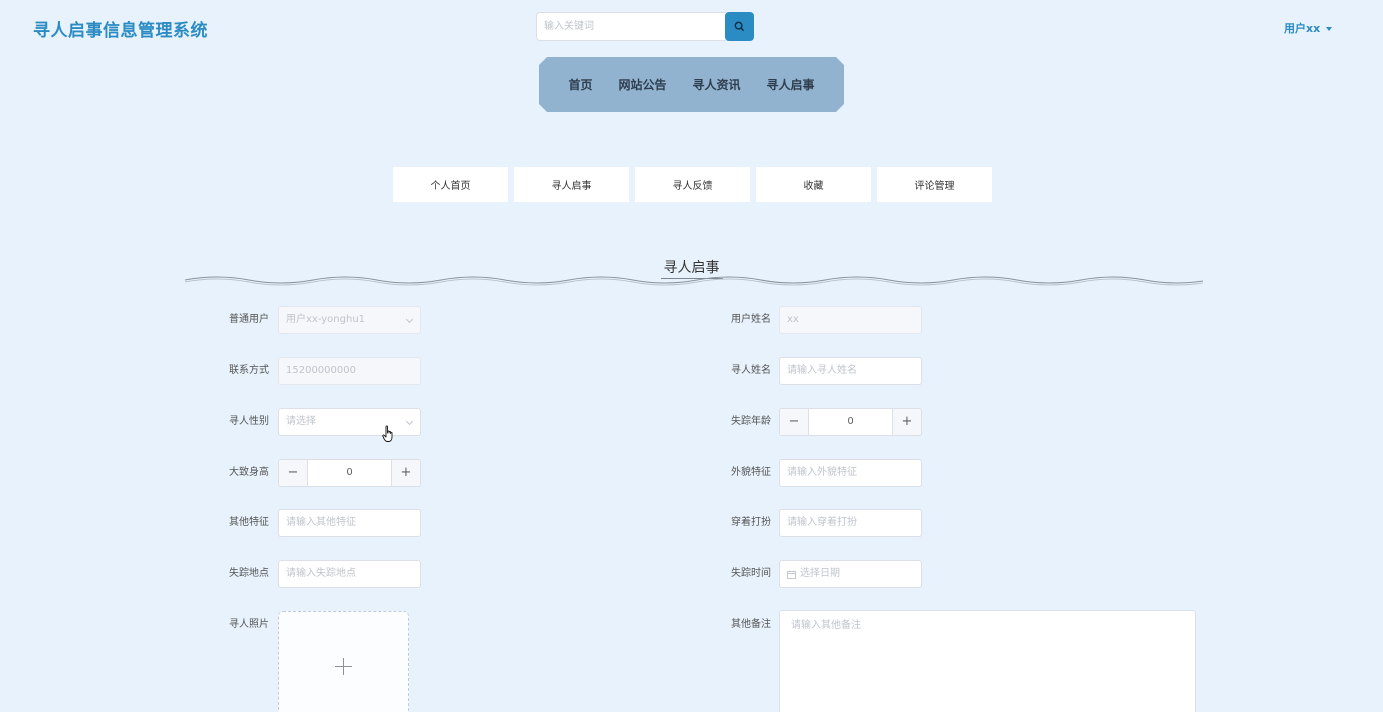 This screenshot has height=712, width=1383. What do you see at coordinates (751, 472) in the screenshot?
I see `label-appearance: 外貌特征` at bounding box center [751, 472].